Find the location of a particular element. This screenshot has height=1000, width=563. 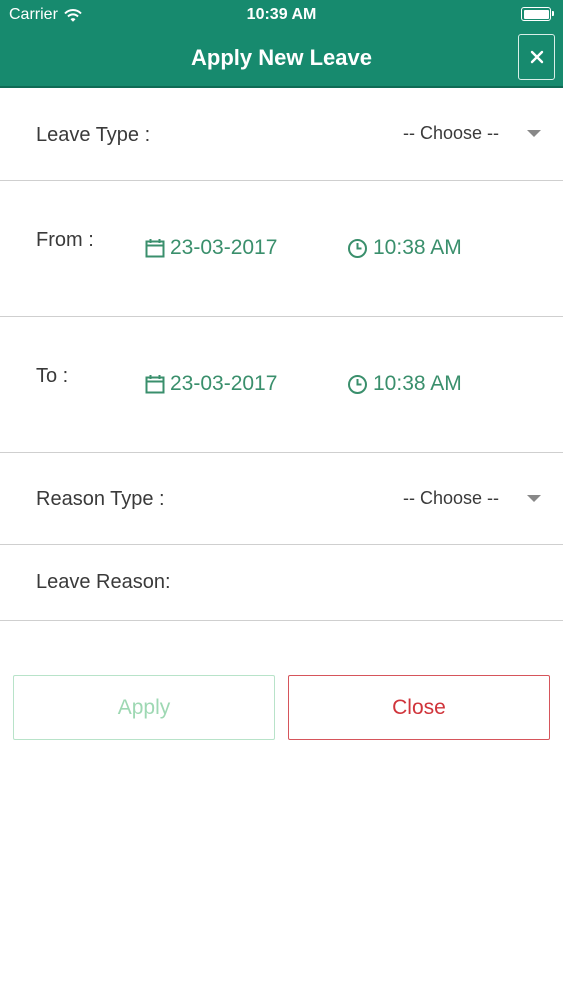

from-time-value: 10:38 AM is located at coordinates (417, 247).